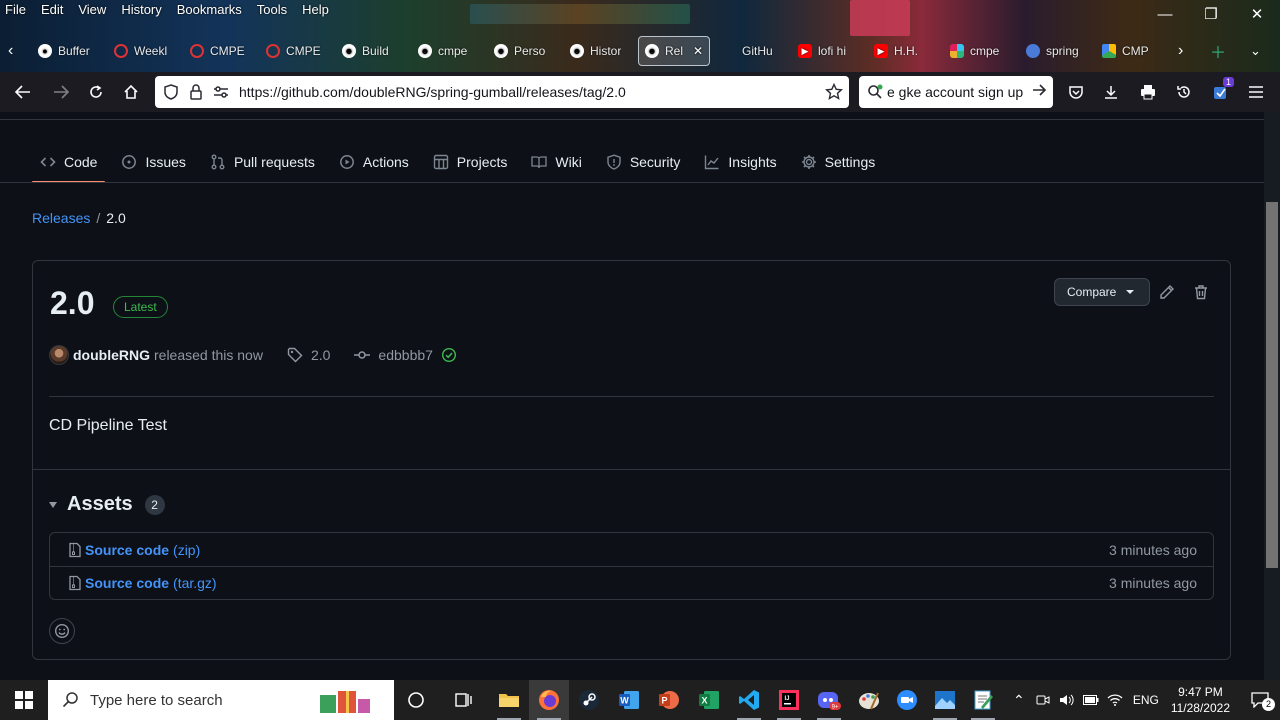 The image size is (1280, 720). Describe the element at coordinates (315, 11) in the screenshot. I see `menu-help: Help` at that location.